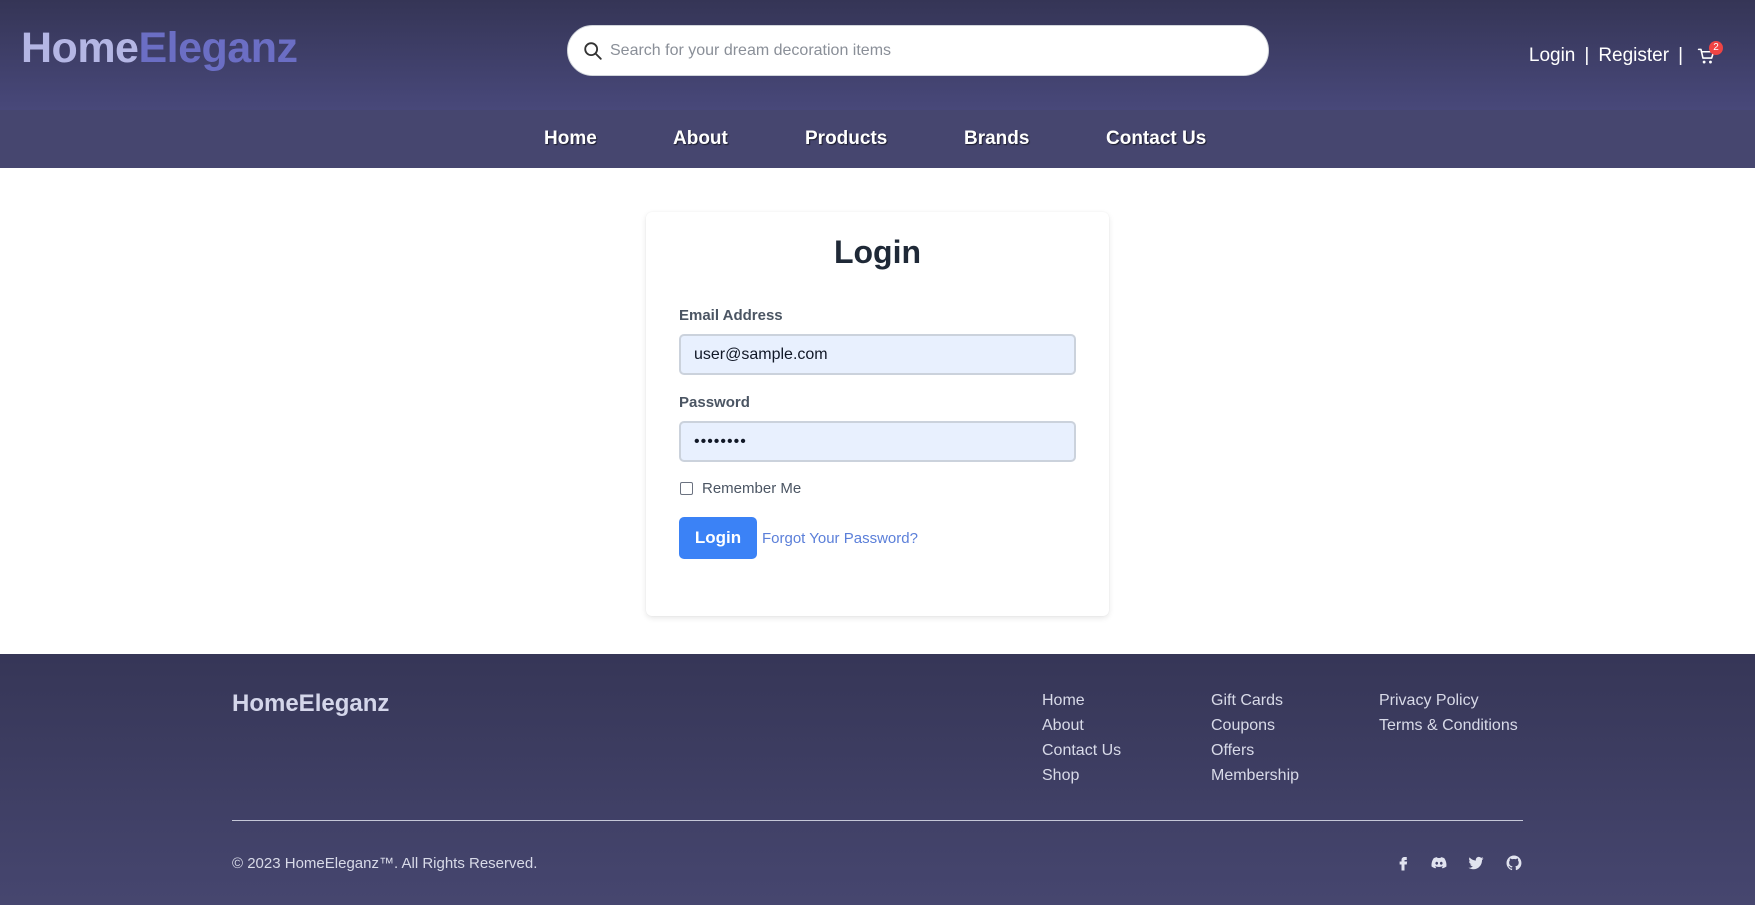 The width and height of the screenshot is (1755, 905). Describe the element at coordinates (1255, 725) in the screenshot. I see `footer-link-coupons: Coupons` at that location.